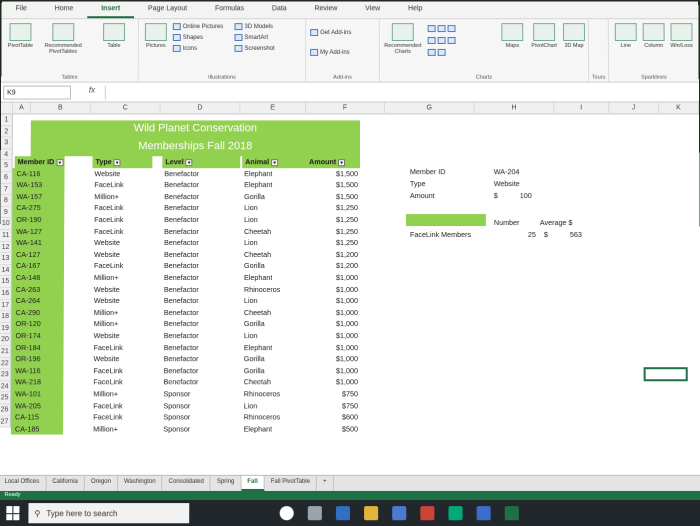  Describe the element at coordinates (28, 324) in the screenshot. I see `table-cell-member-id: OR-120` at that location.